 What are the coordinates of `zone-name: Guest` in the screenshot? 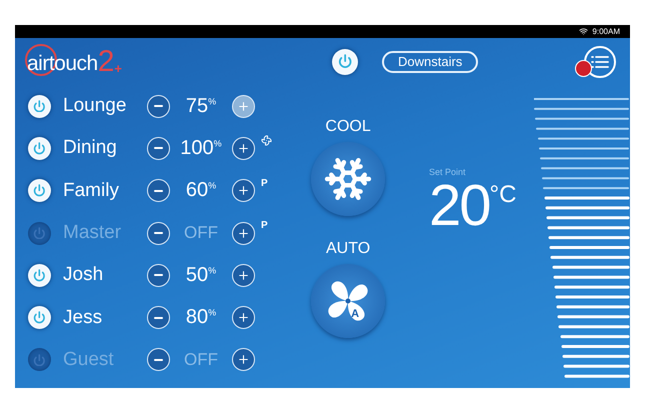 It's located at (89, 359).